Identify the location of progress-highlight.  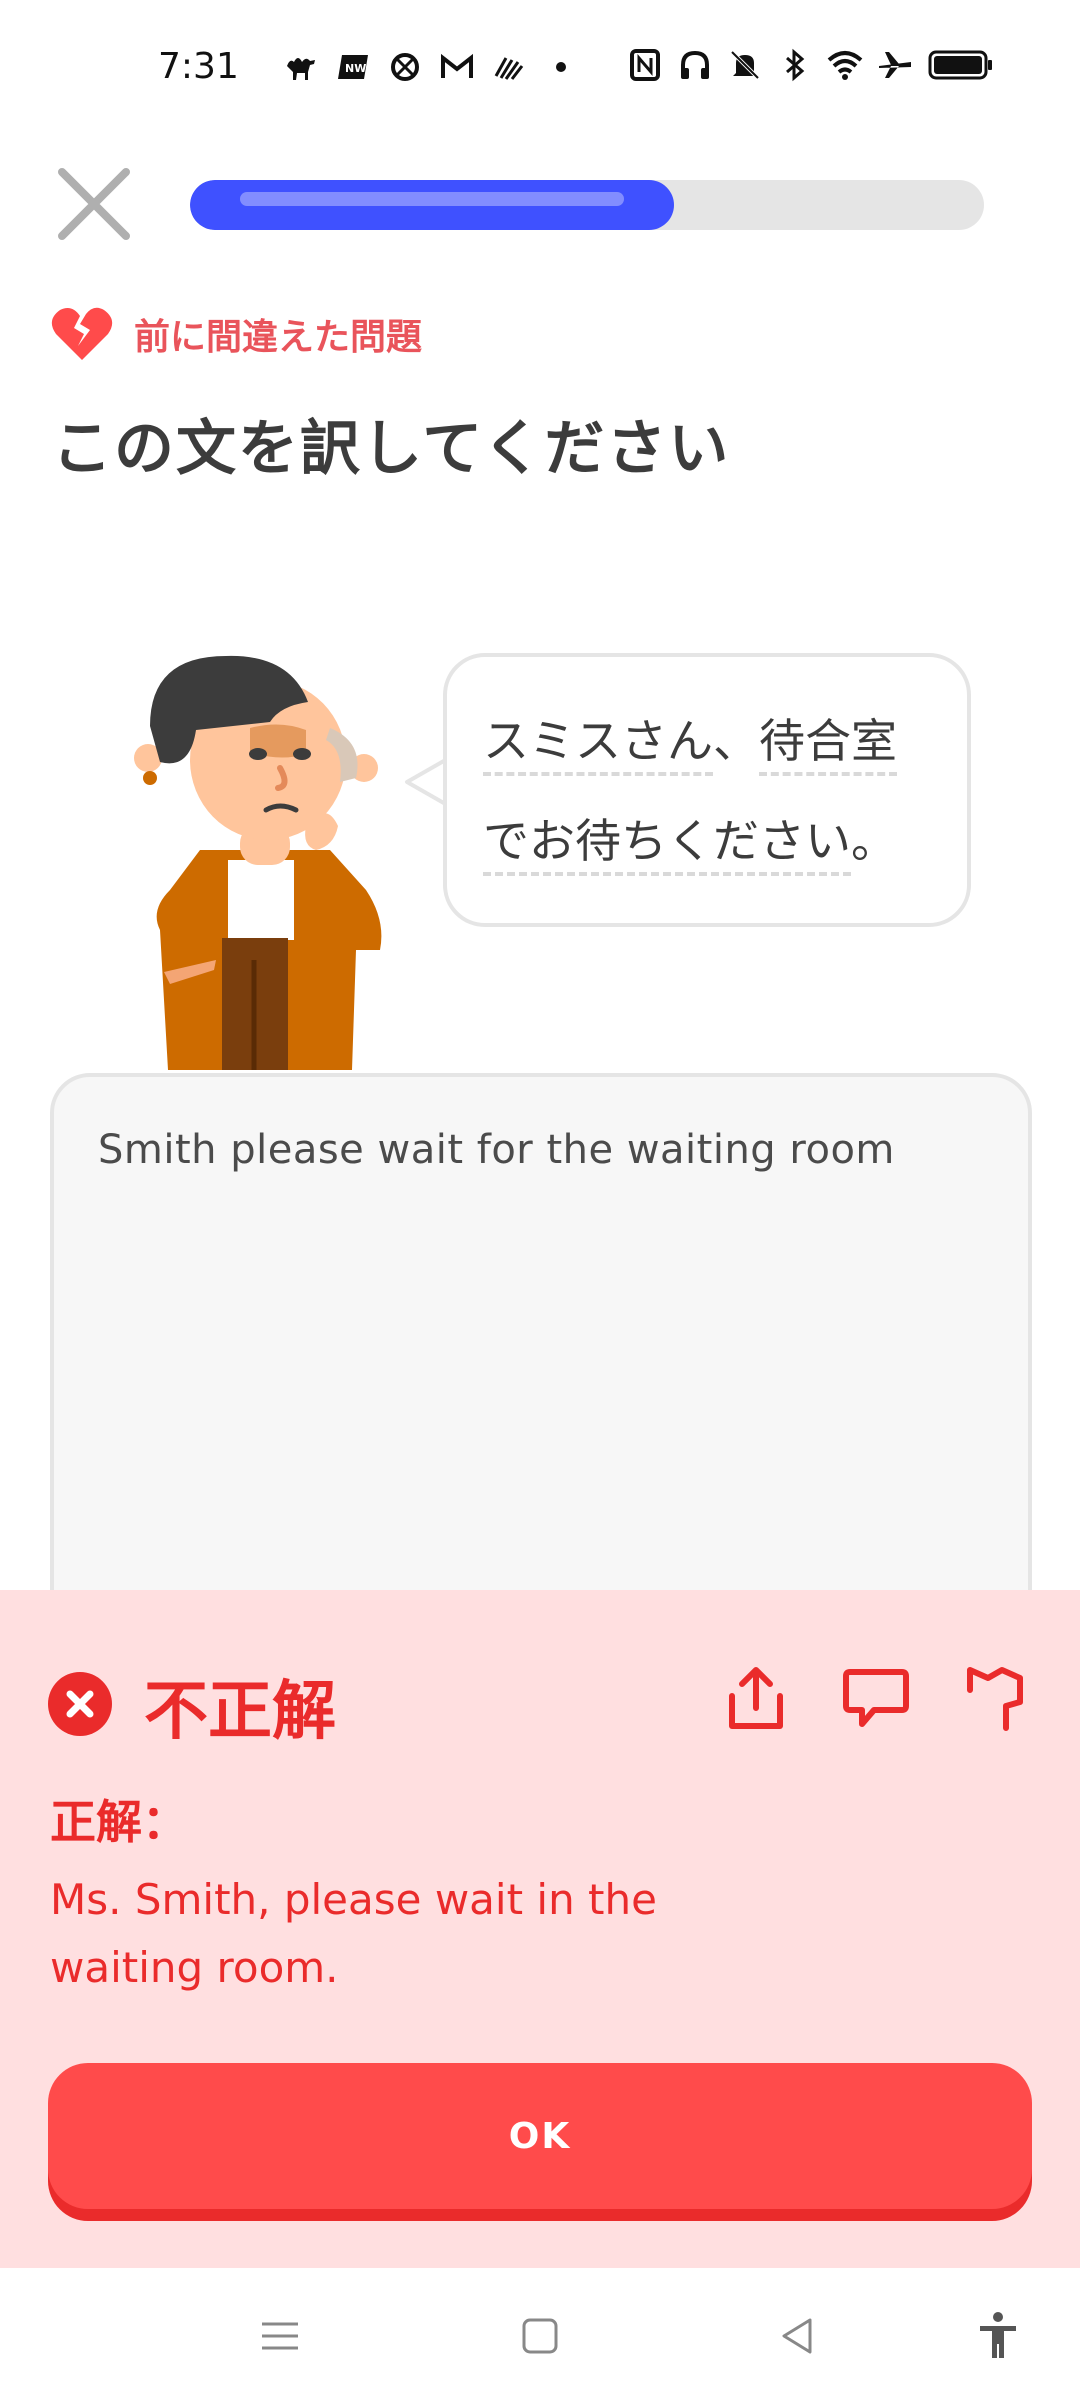
(432, 199).